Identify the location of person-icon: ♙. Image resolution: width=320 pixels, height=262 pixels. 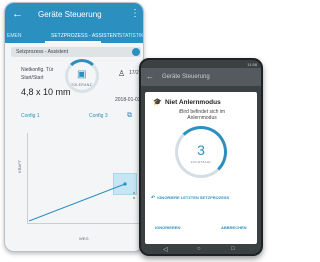
(122, 73).